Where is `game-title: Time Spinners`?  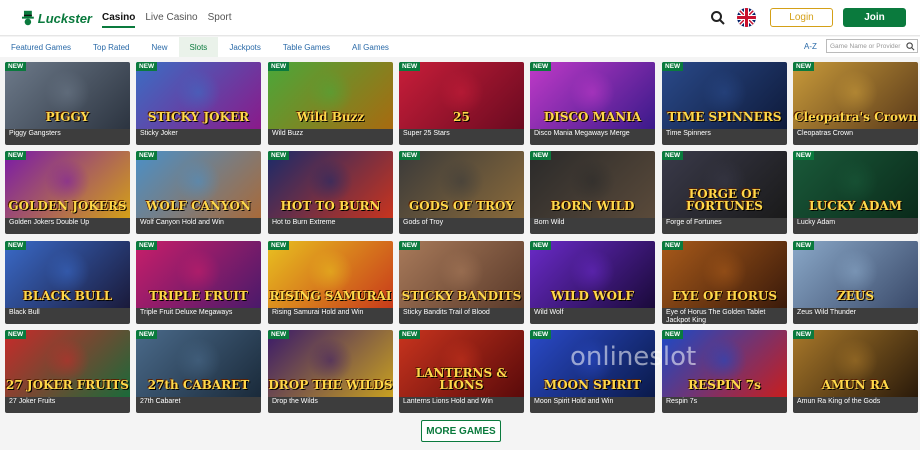
game-title: Time Spinners is located at coordinates (724, 137).